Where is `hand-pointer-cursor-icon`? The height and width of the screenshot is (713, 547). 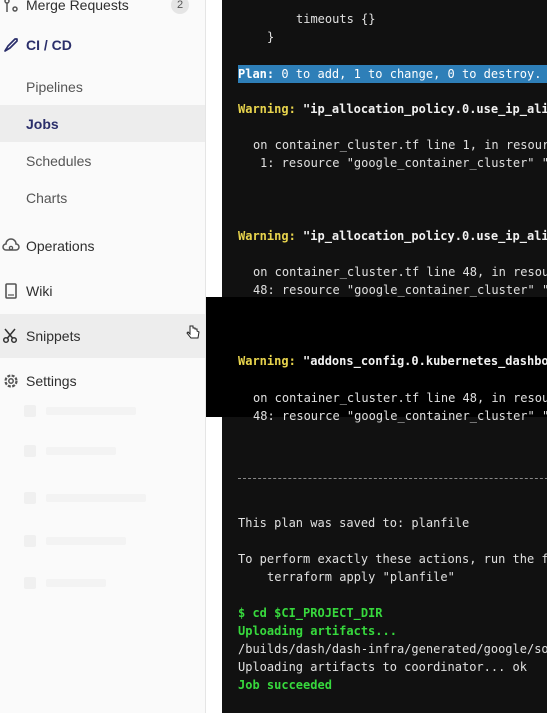
hand-pointer-cursor-icon is located at coordinates (194, 333).